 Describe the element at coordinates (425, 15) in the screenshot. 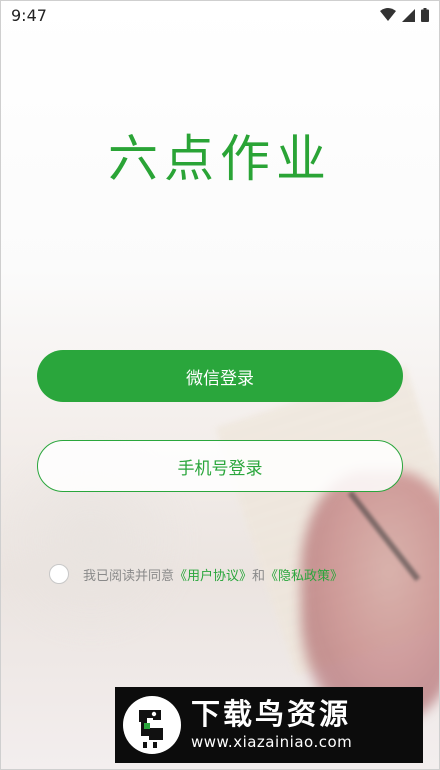

I see `battery-icon` at that location.